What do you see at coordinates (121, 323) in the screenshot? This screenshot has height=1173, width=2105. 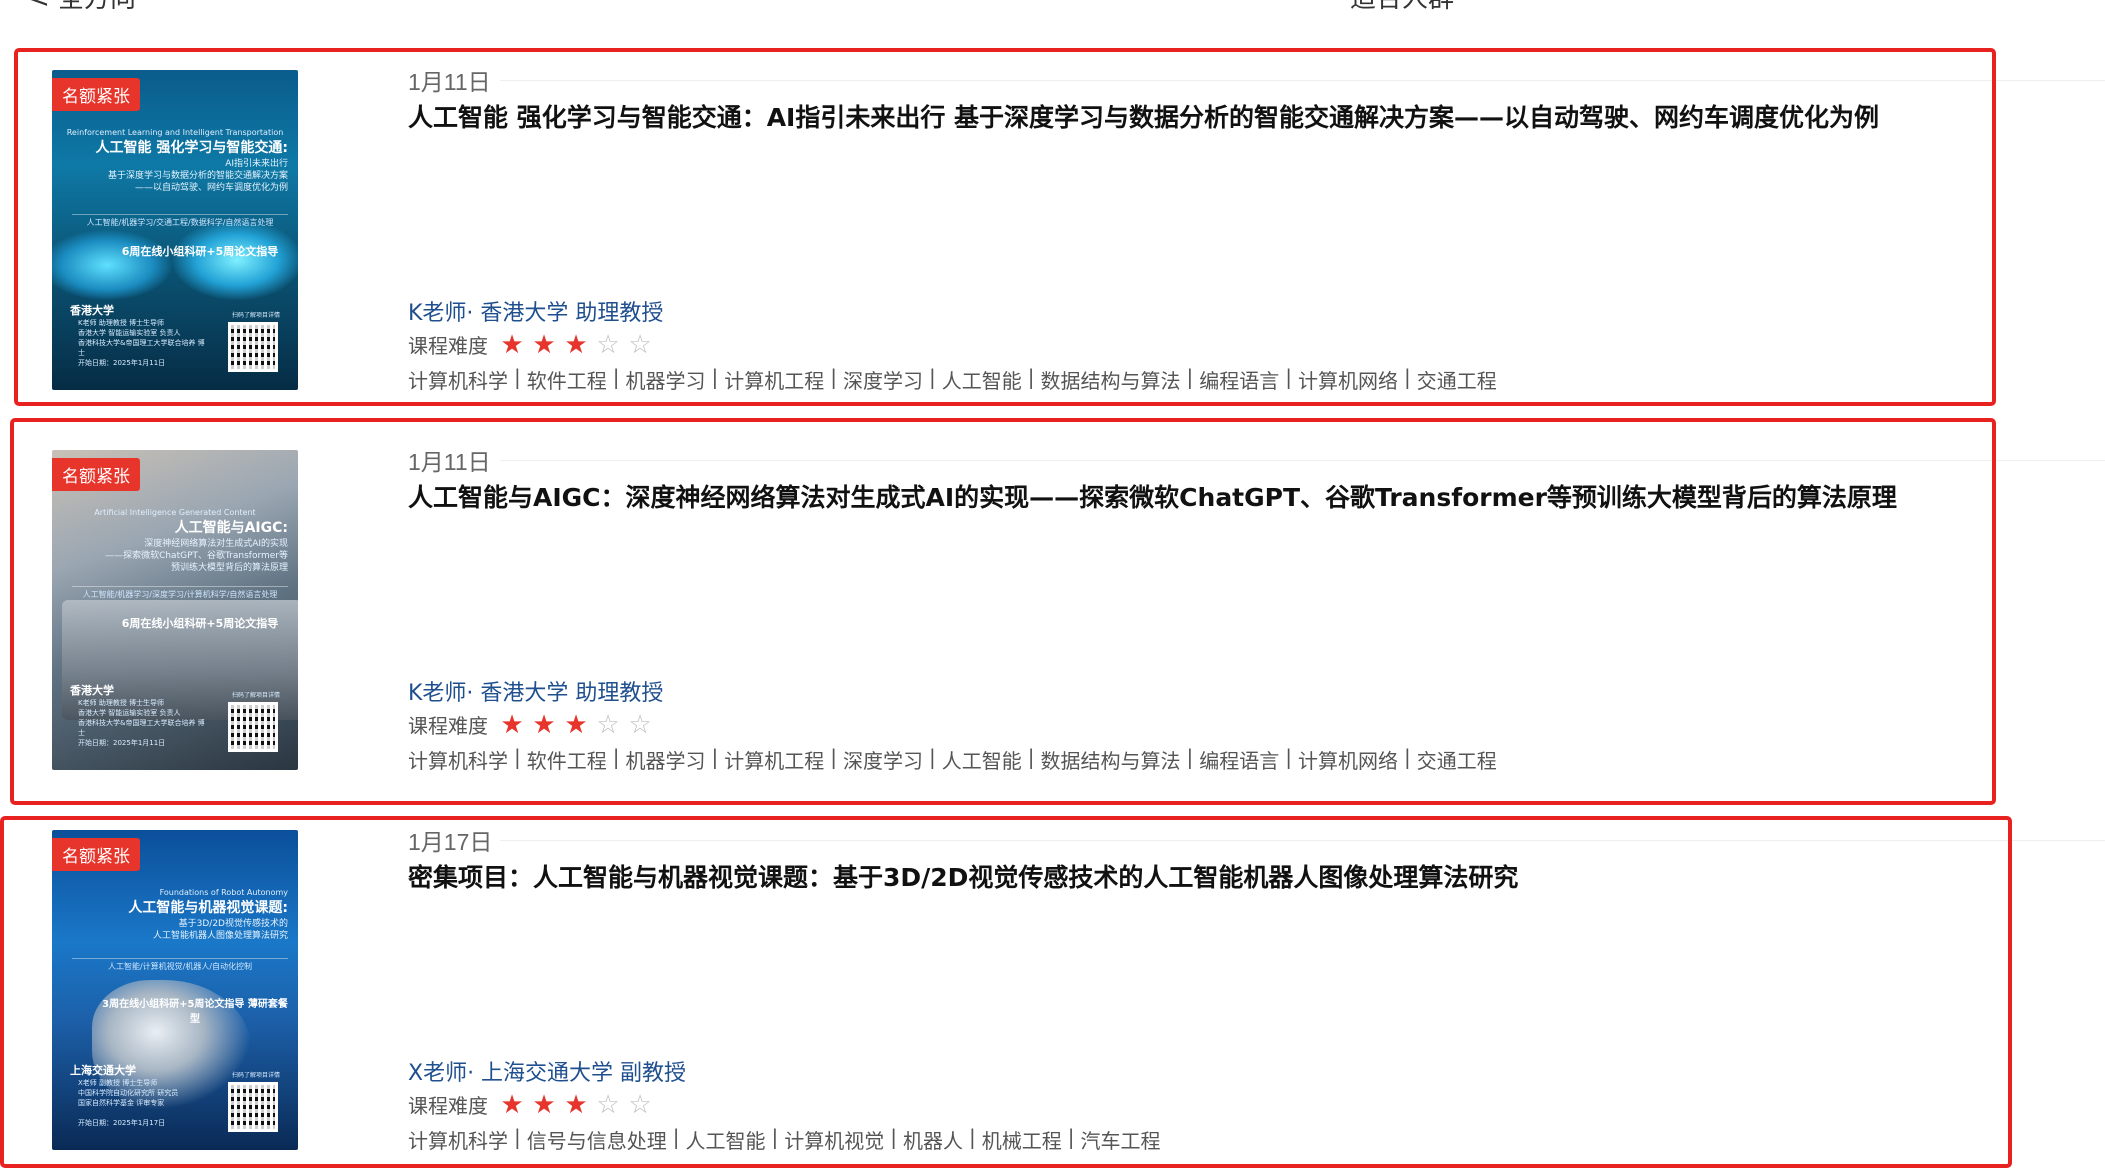 I see `cover-teacher-line: K老师 助理教授 博士生导师` at bounding box center [121, 323].